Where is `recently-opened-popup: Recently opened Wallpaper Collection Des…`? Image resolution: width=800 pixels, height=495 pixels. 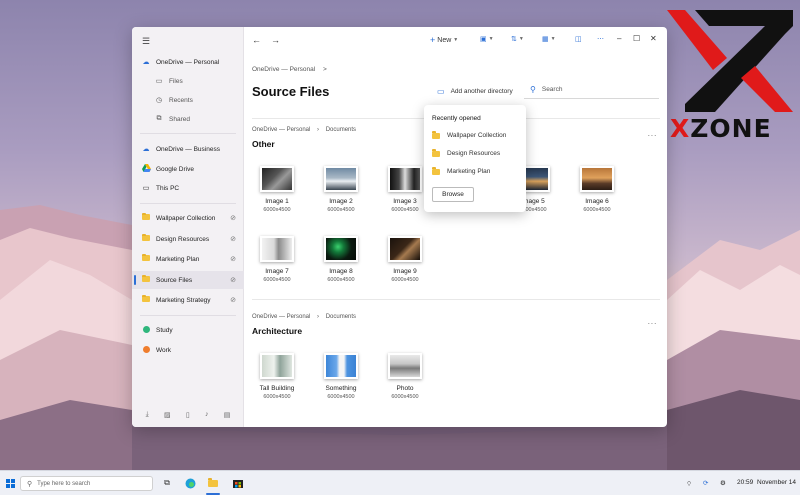 recently-opened-popup: Recently opened Wallpaper Collection Des… is located at coordinates (475, 158).